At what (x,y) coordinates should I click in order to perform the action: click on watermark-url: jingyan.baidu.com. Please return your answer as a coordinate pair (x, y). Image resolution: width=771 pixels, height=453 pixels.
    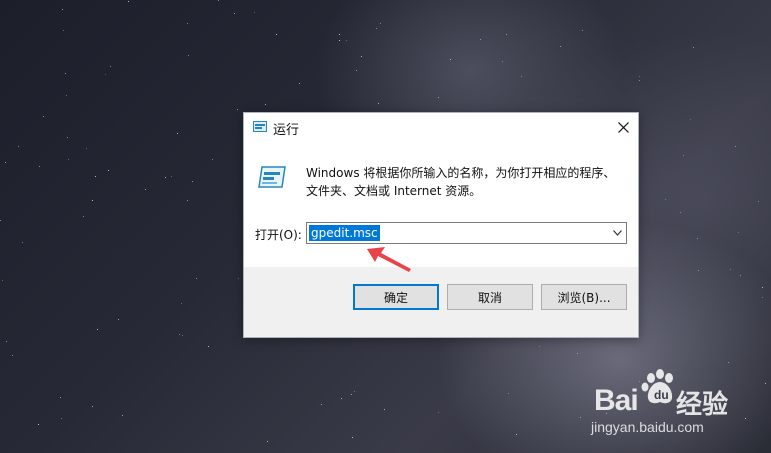
    Looking at the image, I should click on (647, 427).